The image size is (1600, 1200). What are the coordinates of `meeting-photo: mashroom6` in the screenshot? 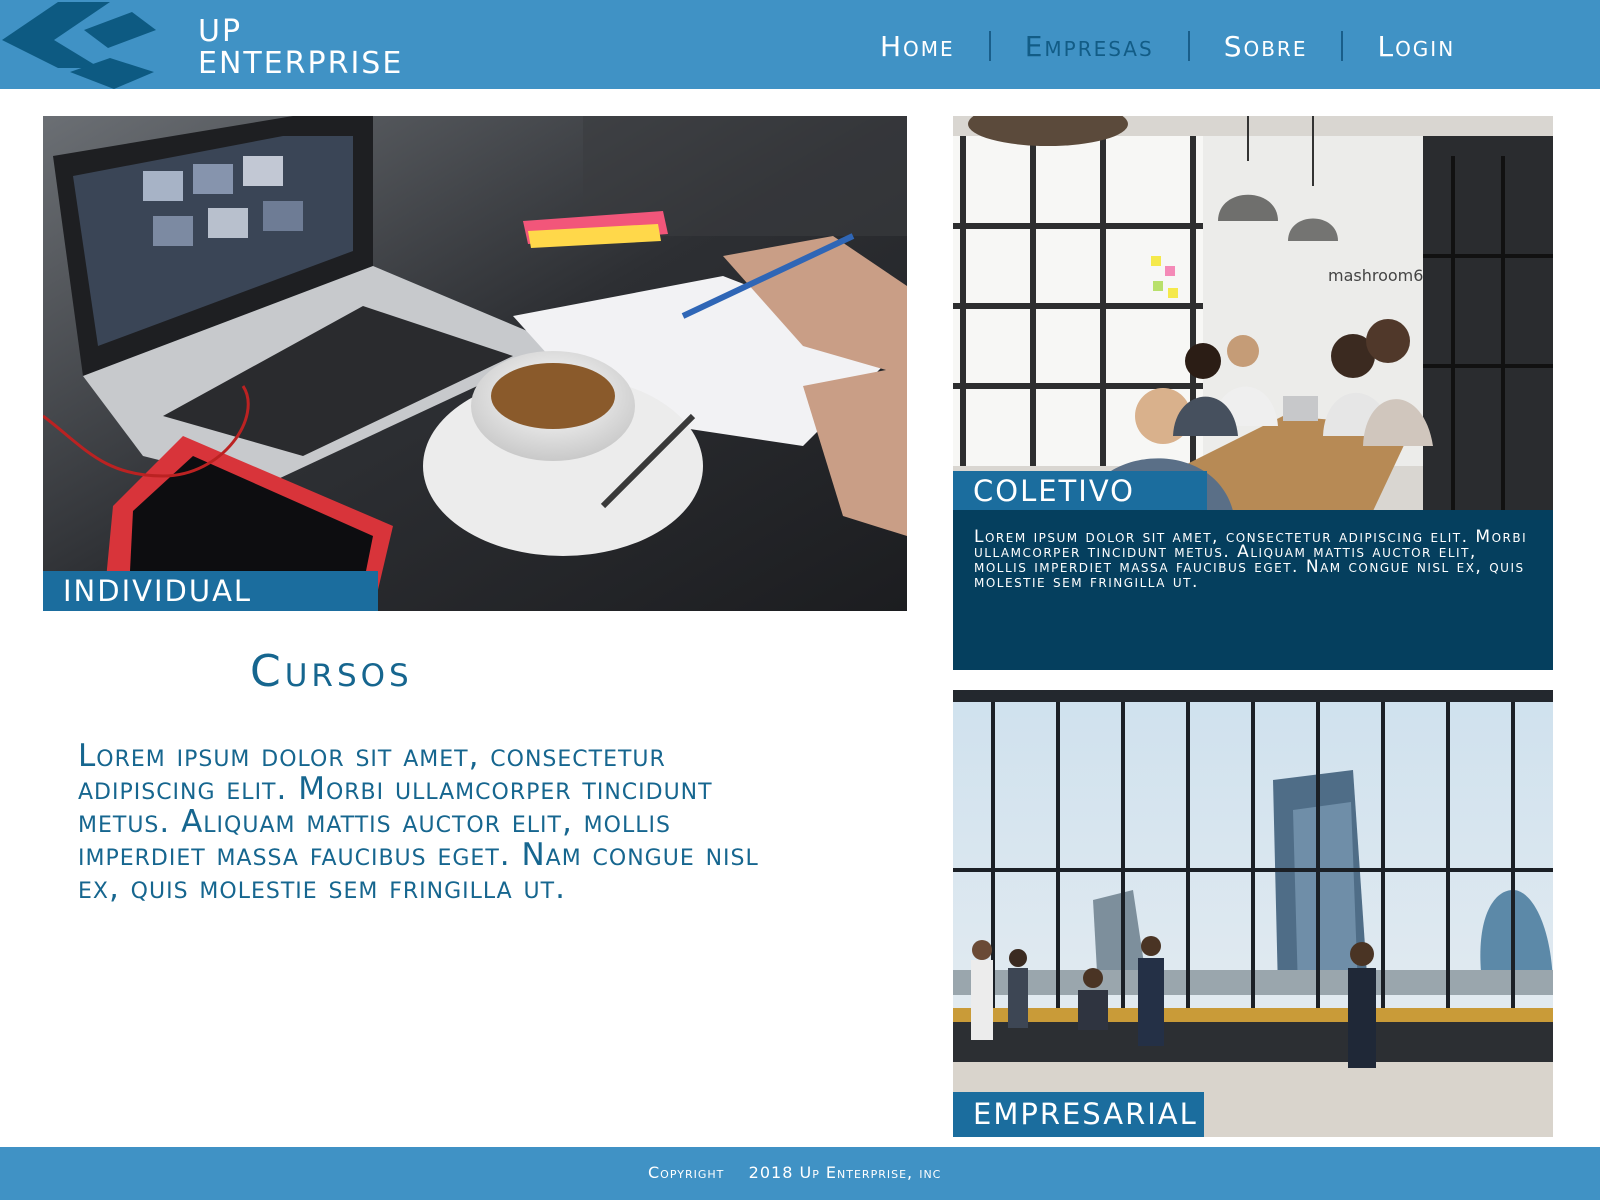 It's located at (1253, 313).